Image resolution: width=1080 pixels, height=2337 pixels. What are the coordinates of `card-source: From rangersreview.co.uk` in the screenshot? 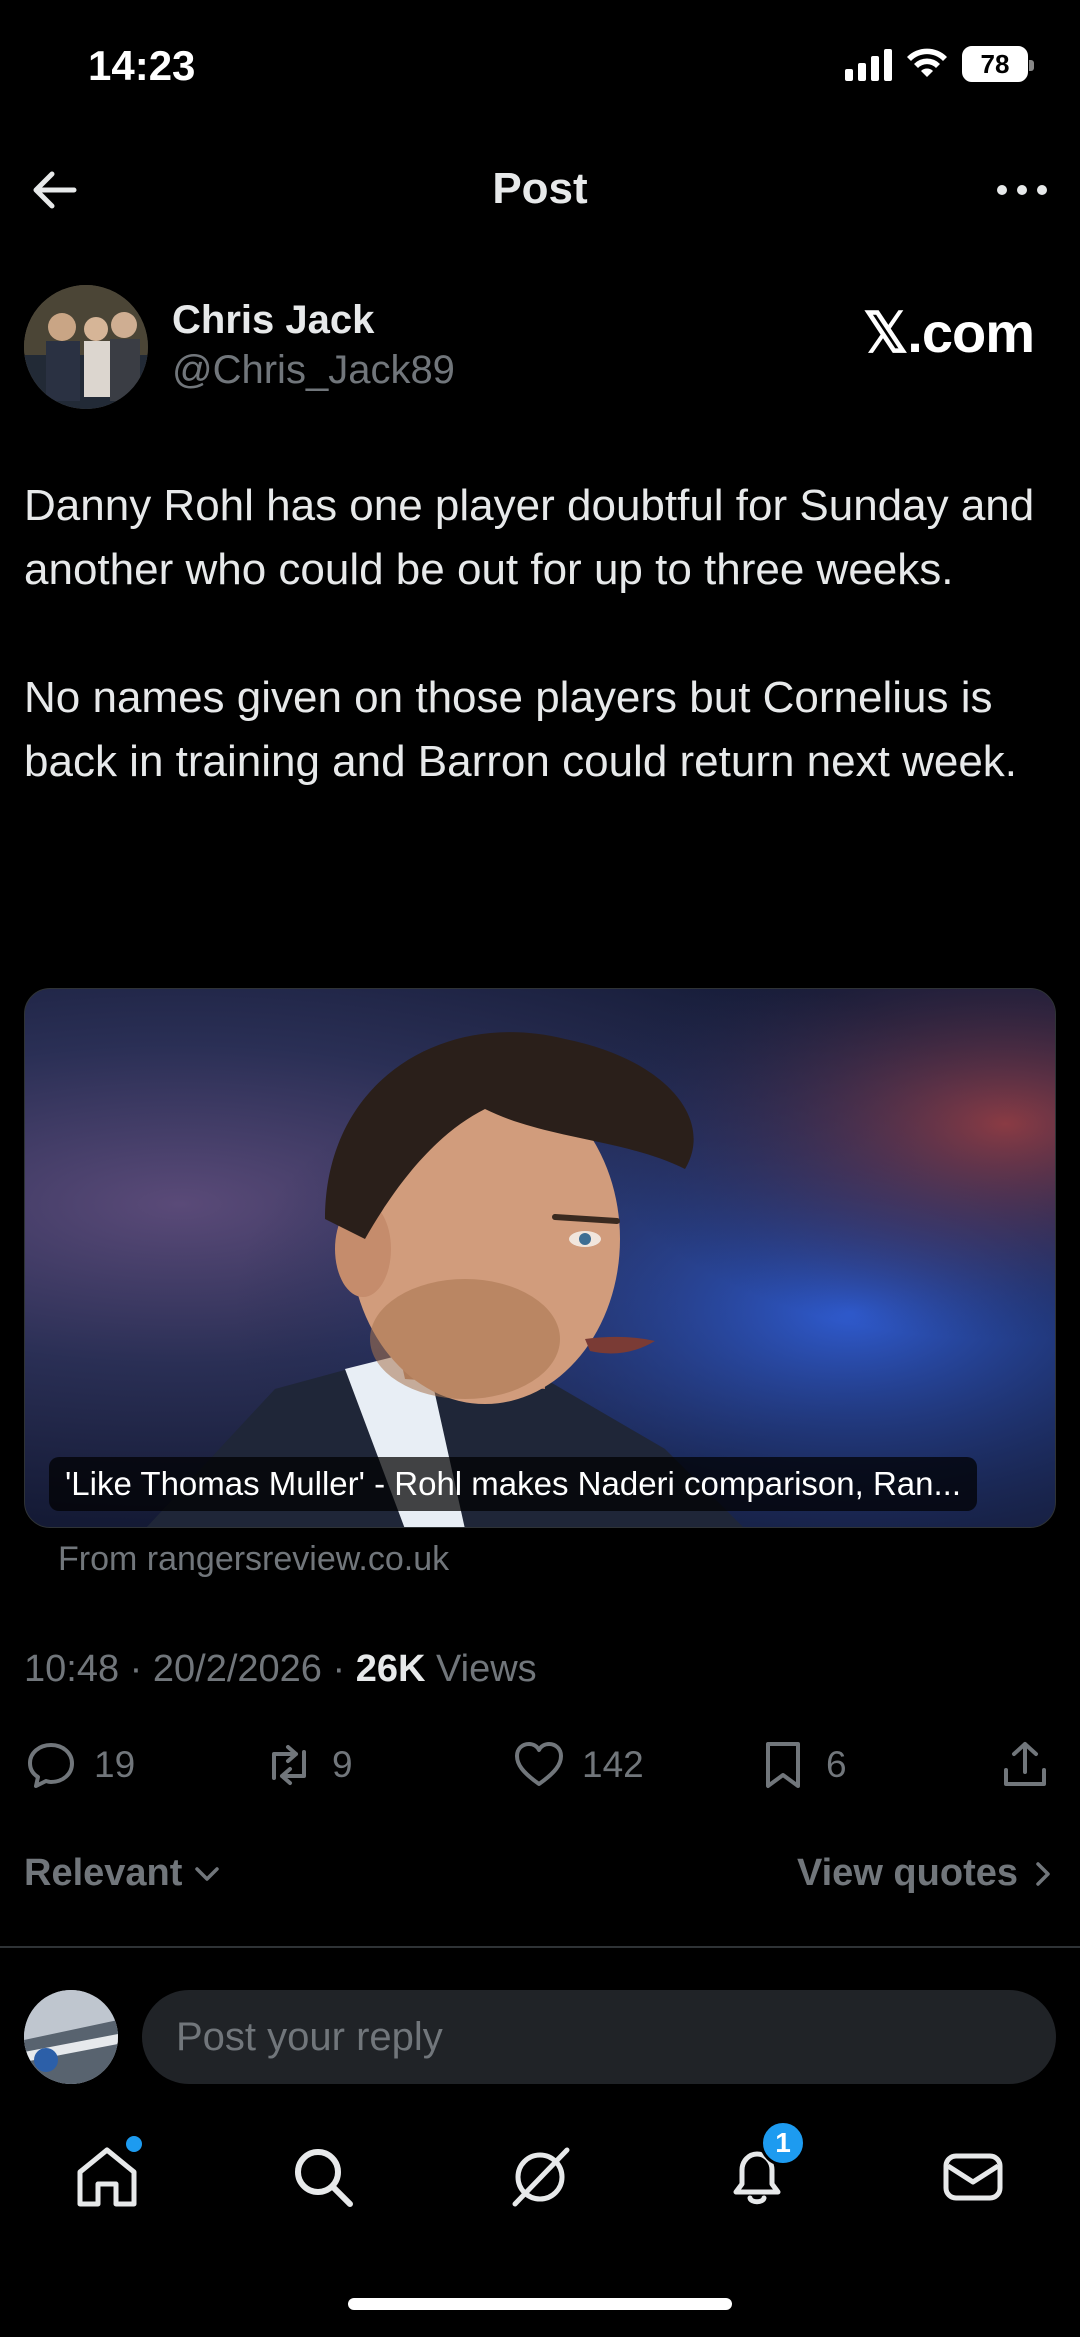 It's located at (253, 1559).